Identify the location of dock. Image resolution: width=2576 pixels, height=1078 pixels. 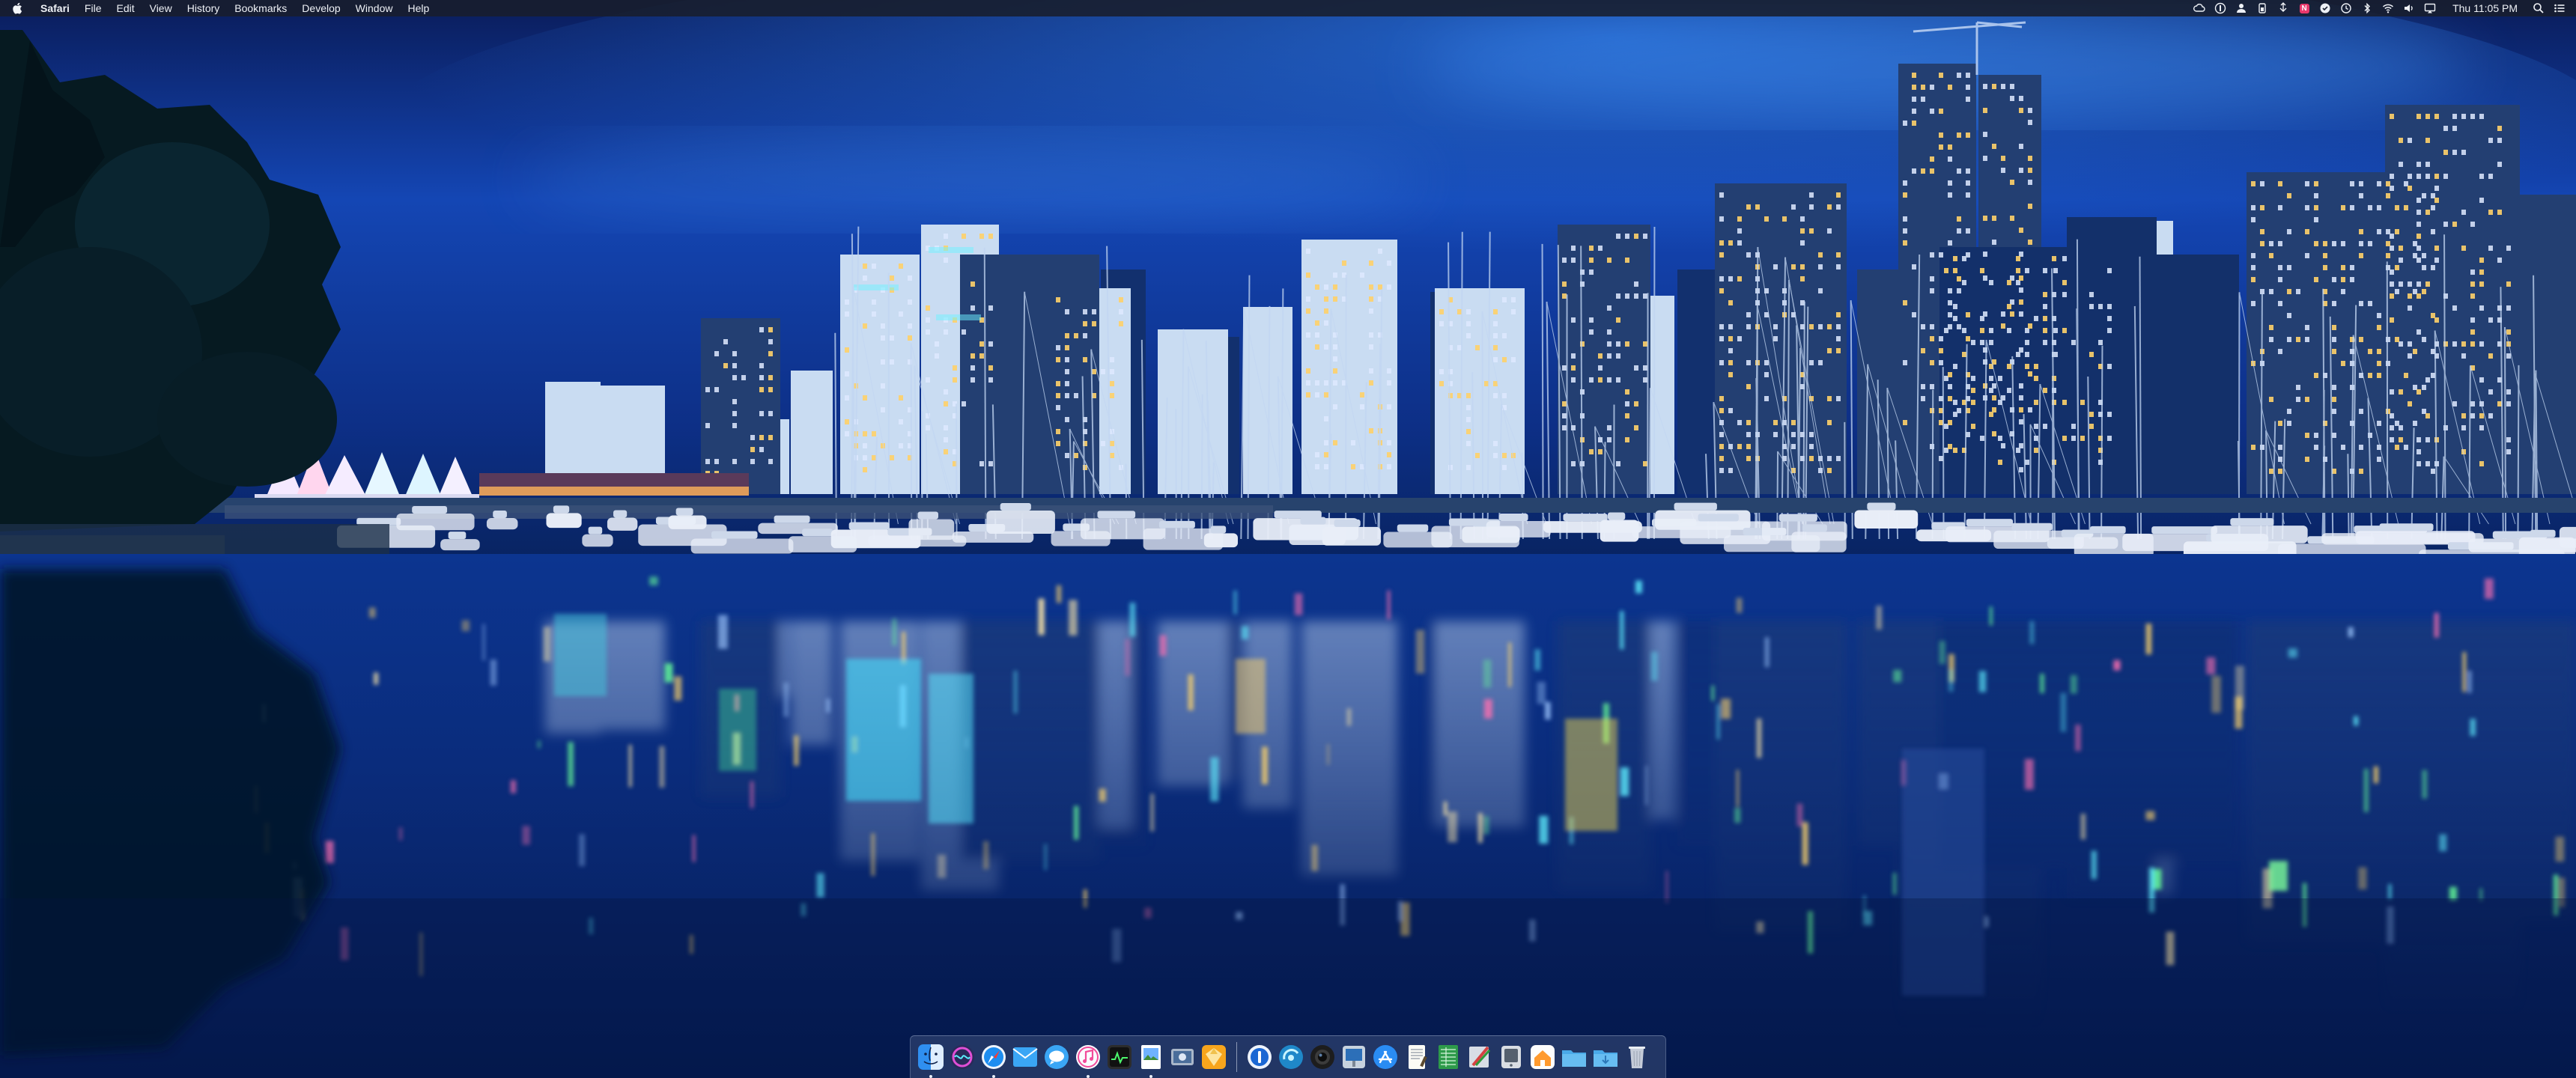
(1288, 1056).